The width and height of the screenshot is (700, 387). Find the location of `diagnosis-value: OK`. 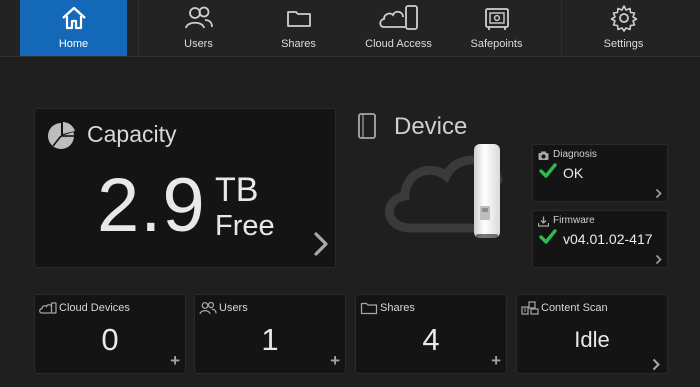

diagnosis-value: OK is located at coordinates (573, 173).